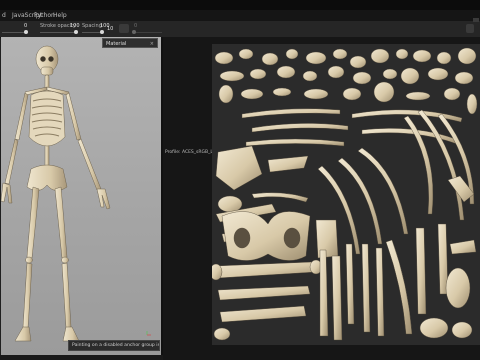 The image size is (480, 360). What do you see at coordinates (25, 26) in the screenshot?
I see `size-value: 0` at bounding box center [25, 26].